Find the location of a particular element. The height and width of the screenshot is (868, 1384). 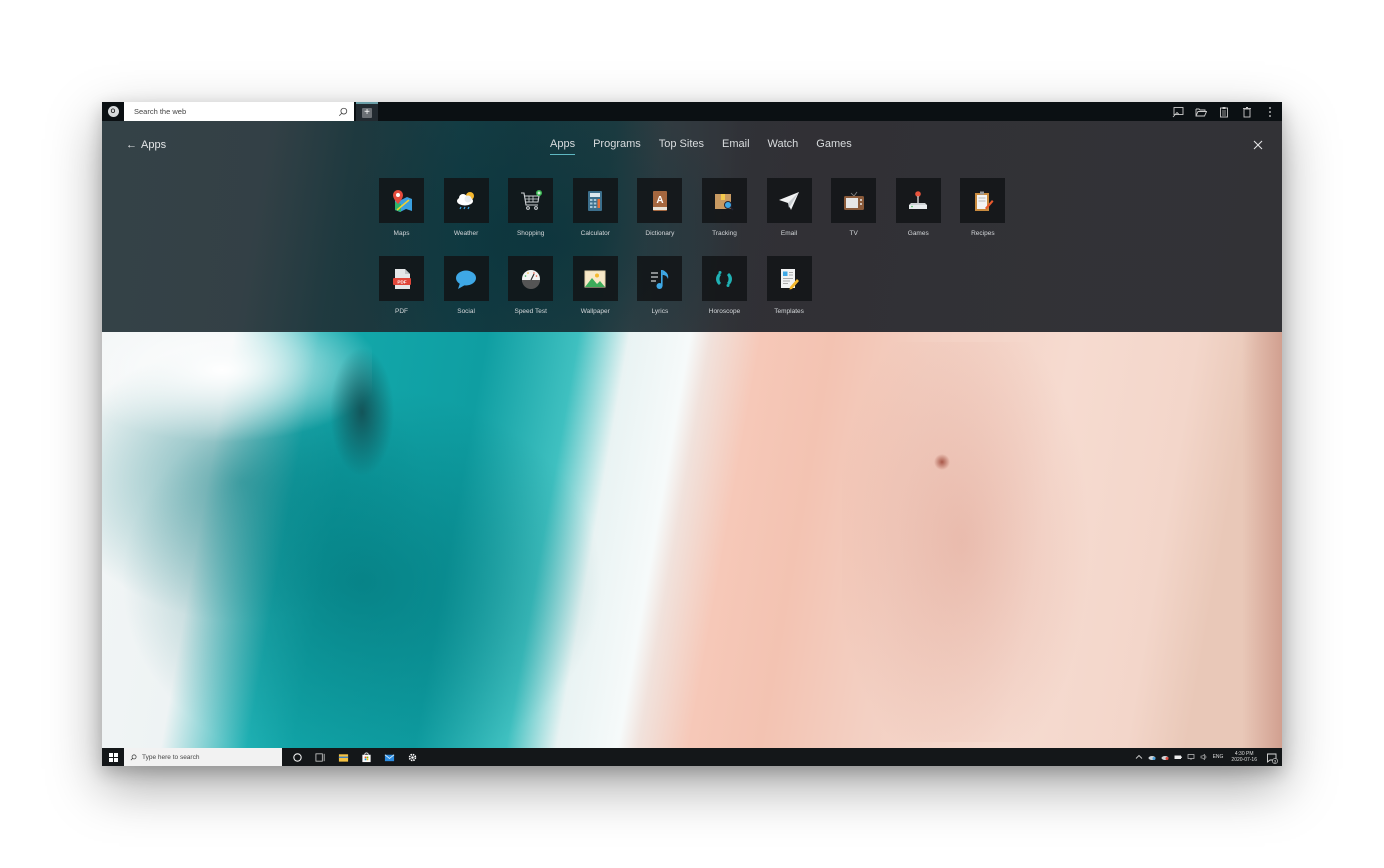

dictionary-icon: A is located at coordinates (659, 200).